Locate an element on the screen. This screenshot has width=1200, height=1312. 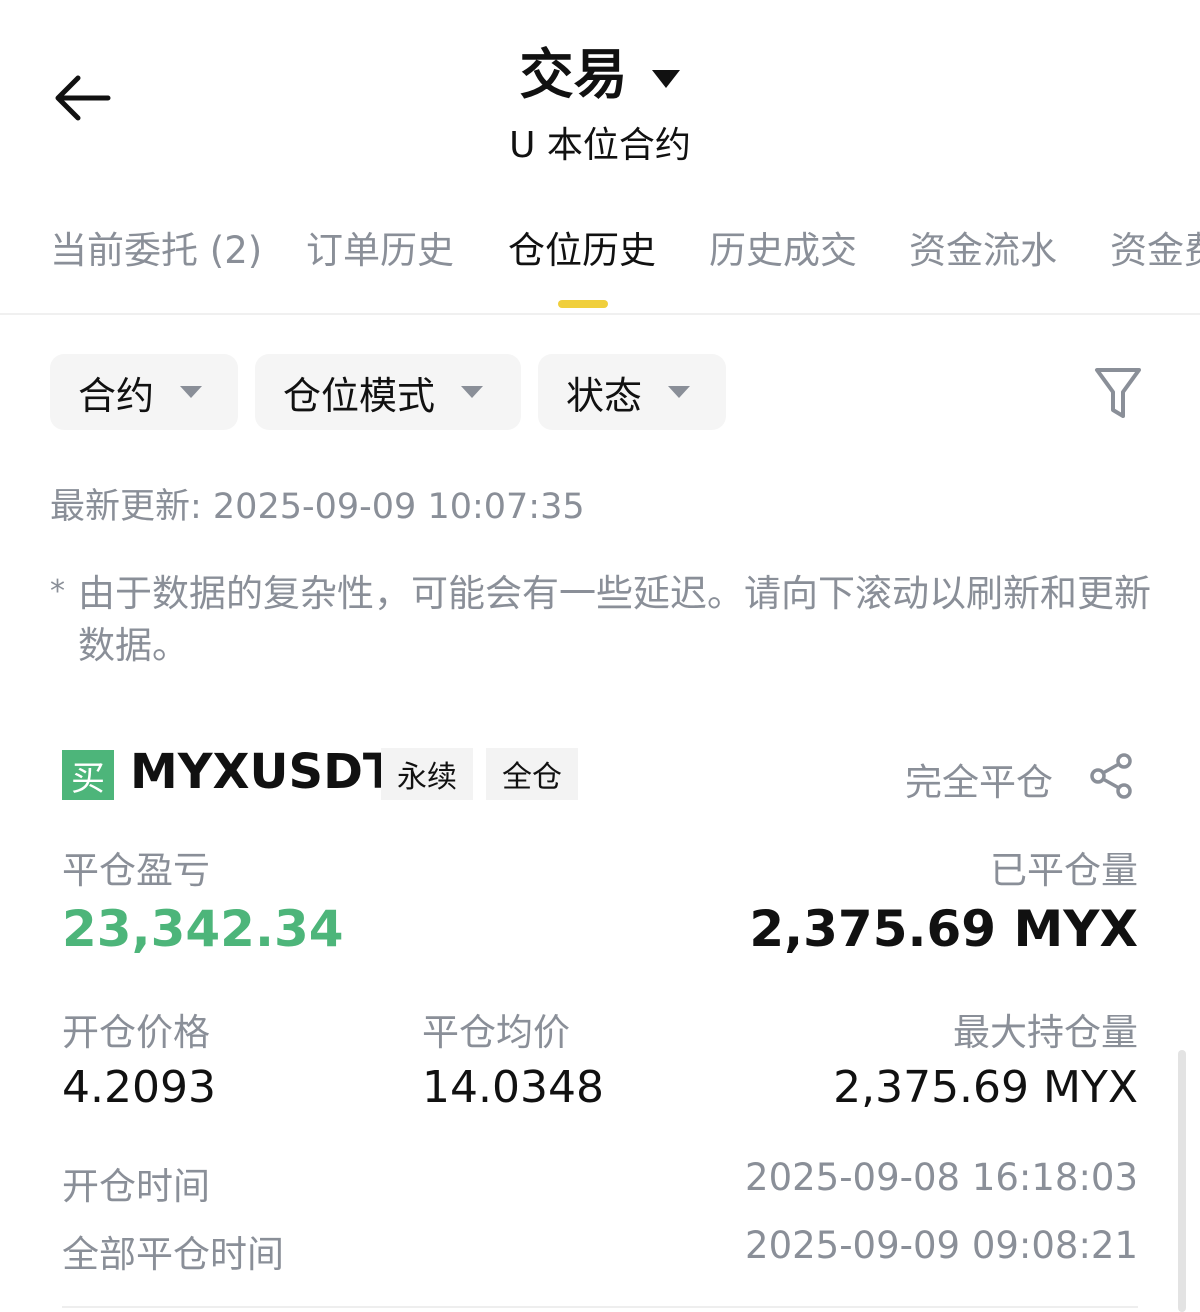
open-time-value: 2025-09-08 16:18:03 is located at coordinates (941, 1177).